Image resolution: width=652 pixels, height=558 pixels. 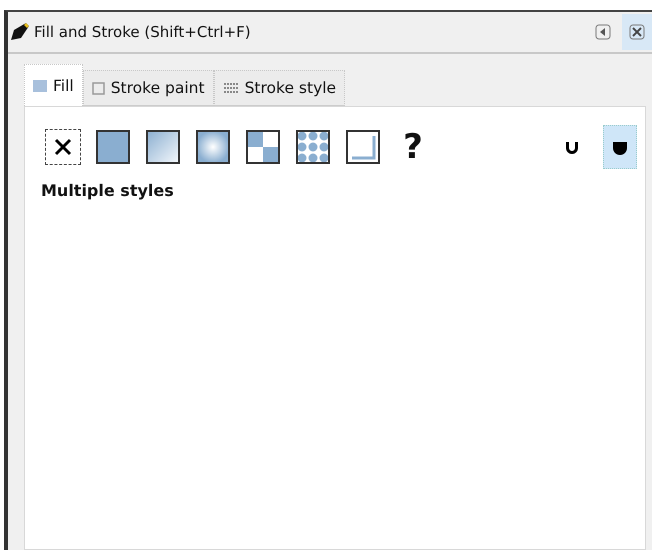 I want to click on tab: Stroke paint, so click(x=148, y=88).